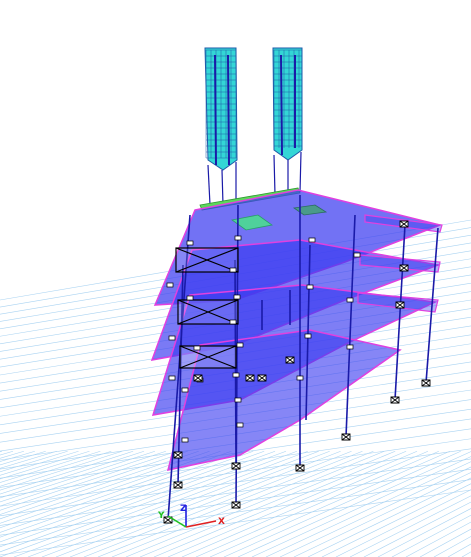 The image size is (471, 557). Describe the element at coordinates (161, 516) in the screenshot. I see `axis-y-label: Y` at that location.